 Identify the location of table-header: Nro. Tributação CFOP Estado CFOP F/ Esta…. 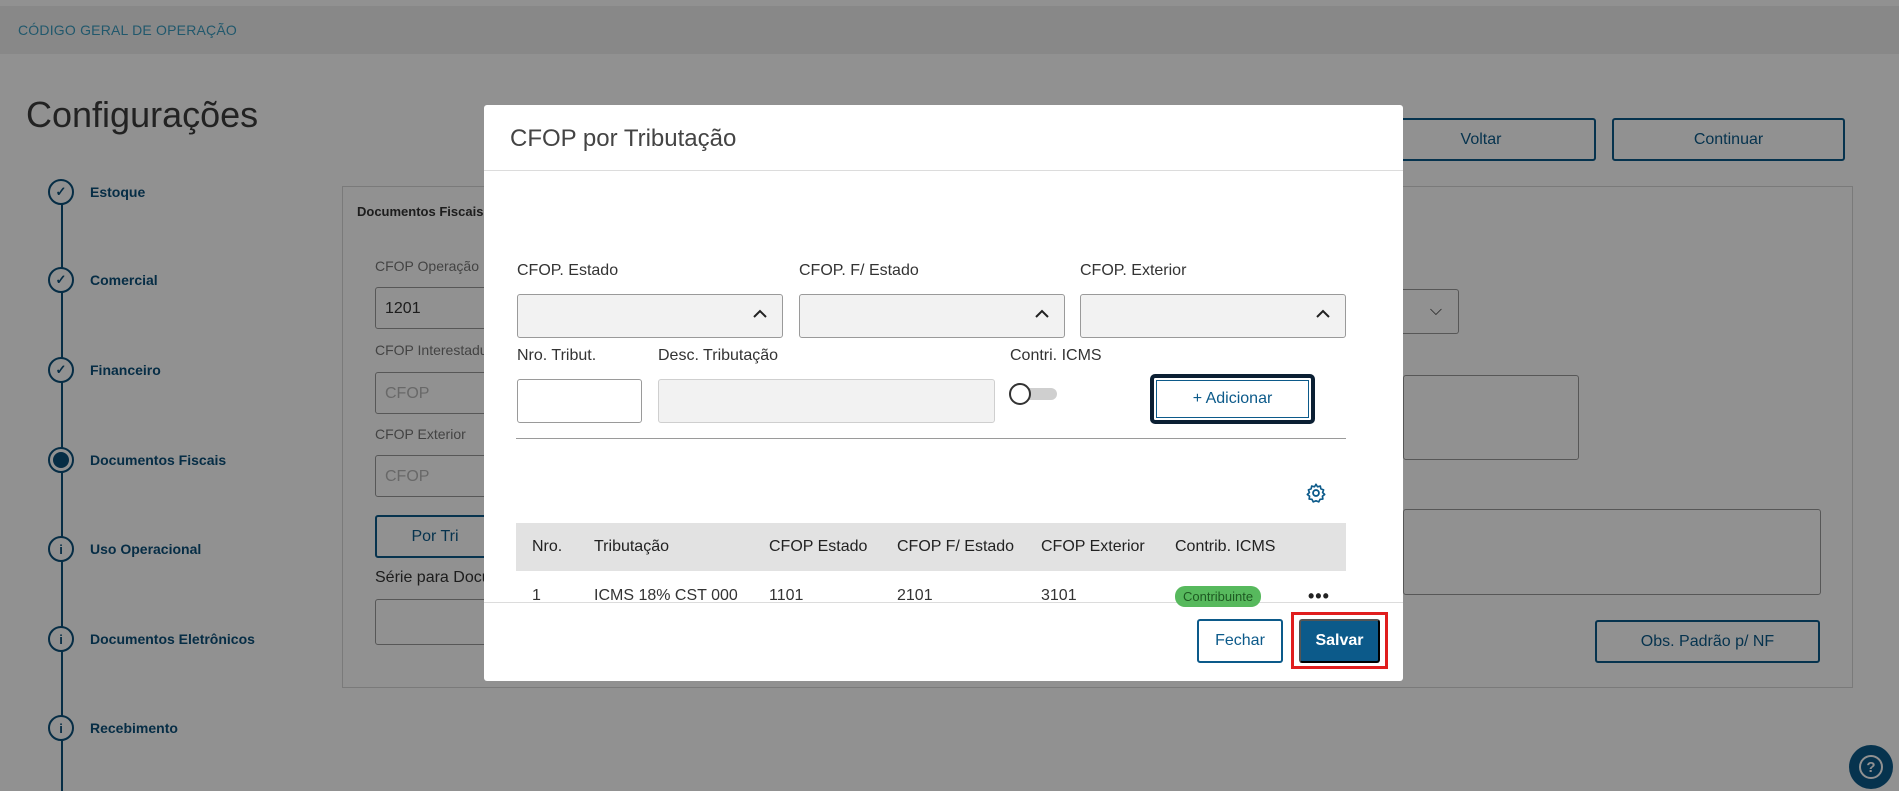
(931, 547).